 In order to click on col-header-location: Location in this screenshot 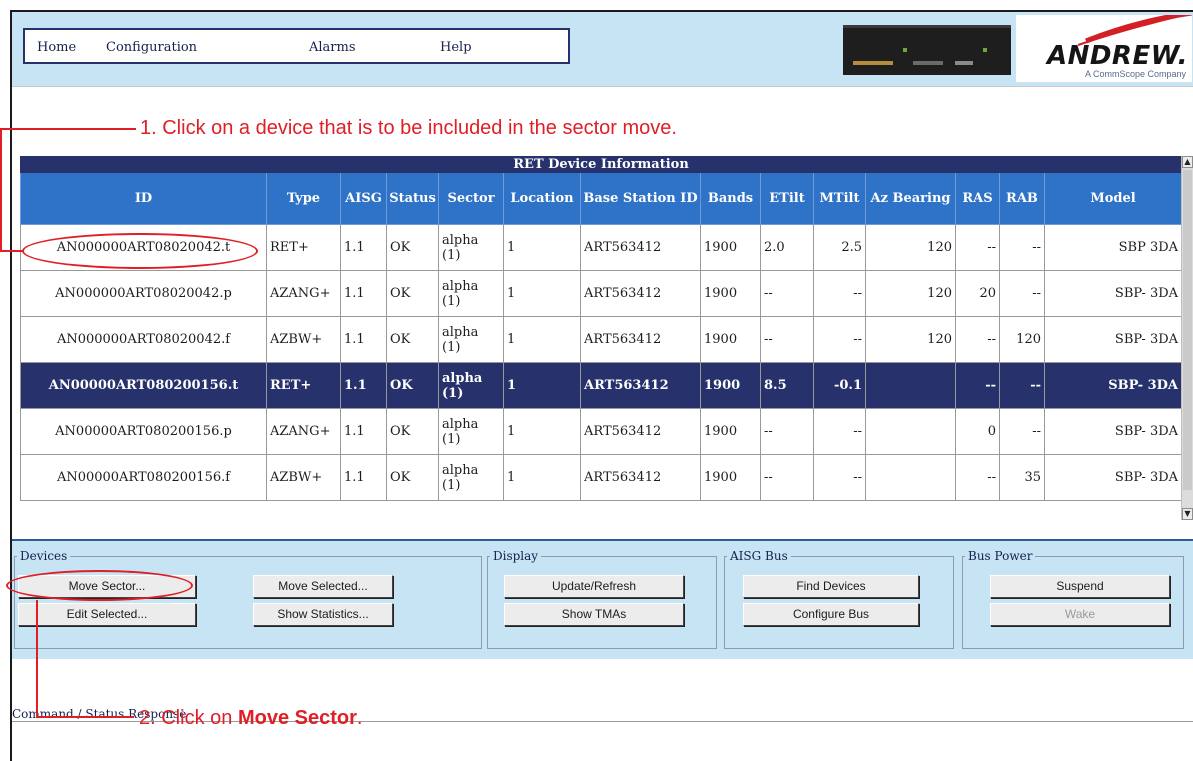, I will do `click(542, 198)`.